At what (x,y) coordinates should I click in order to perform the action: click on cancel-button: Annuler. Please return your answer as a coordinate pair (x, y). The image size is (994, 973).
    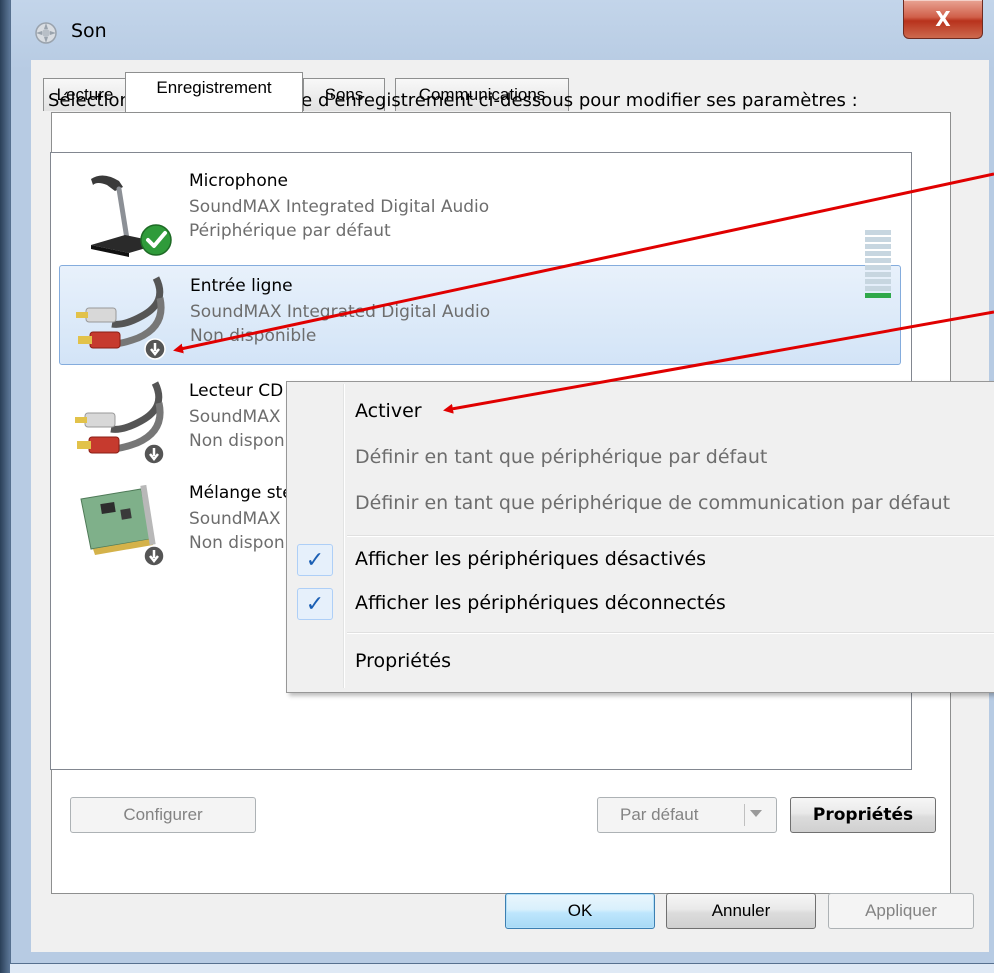
    Looking at the image, I should click on (741, 911).